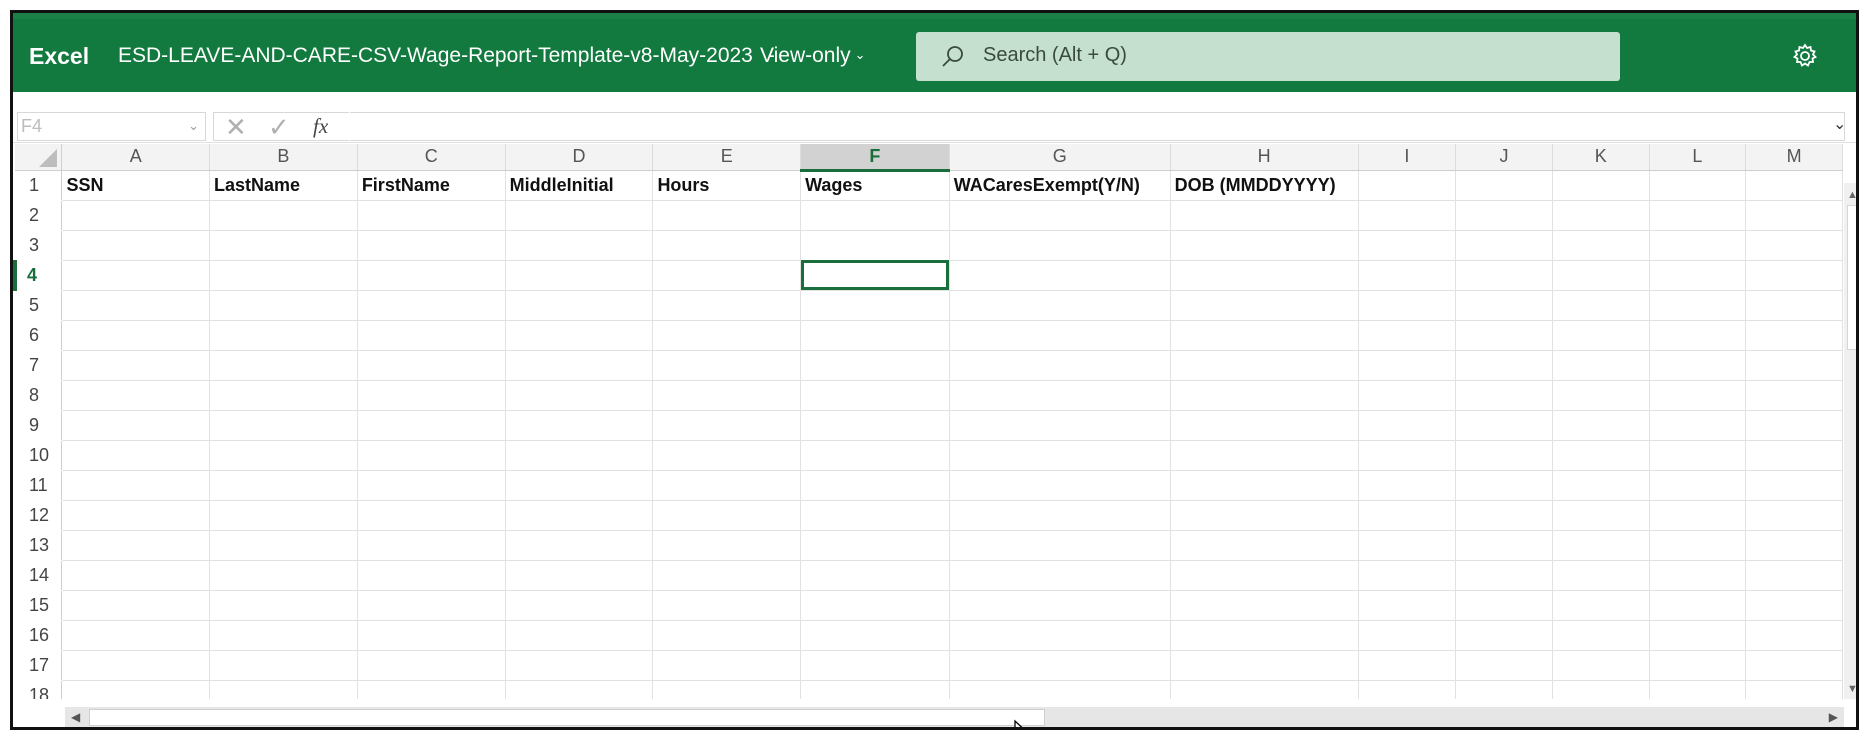 The height and width of the screenshot is (743, 1876). What do you see at coordinates (1794, 575) in the screenshot?
I see `cell-m14` at bounding box center [1794, 575].